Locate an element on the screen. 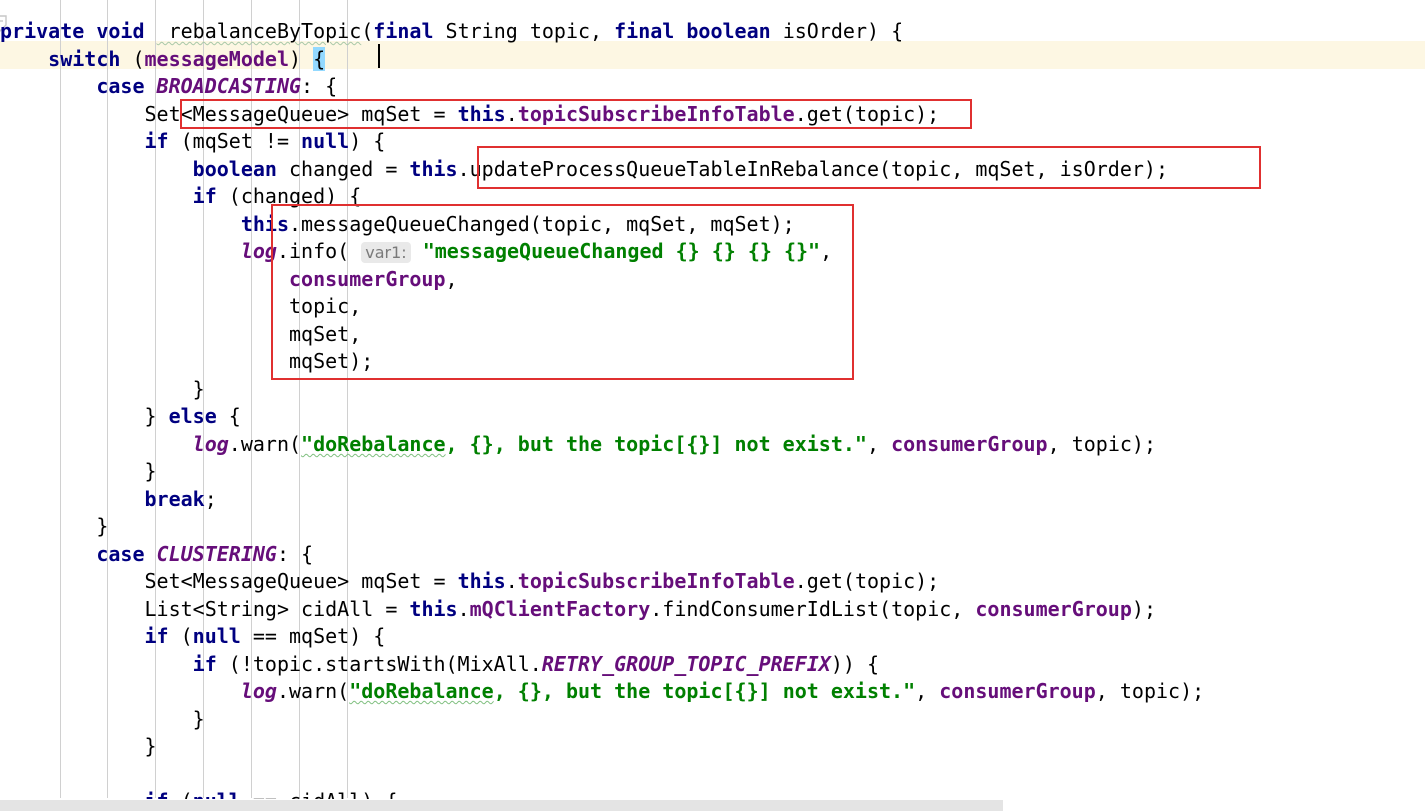 Image resolution: width=1425 pixels, height=812 pixels. code-line: if (mqSet != null) { is located at coordinates (192, 142).